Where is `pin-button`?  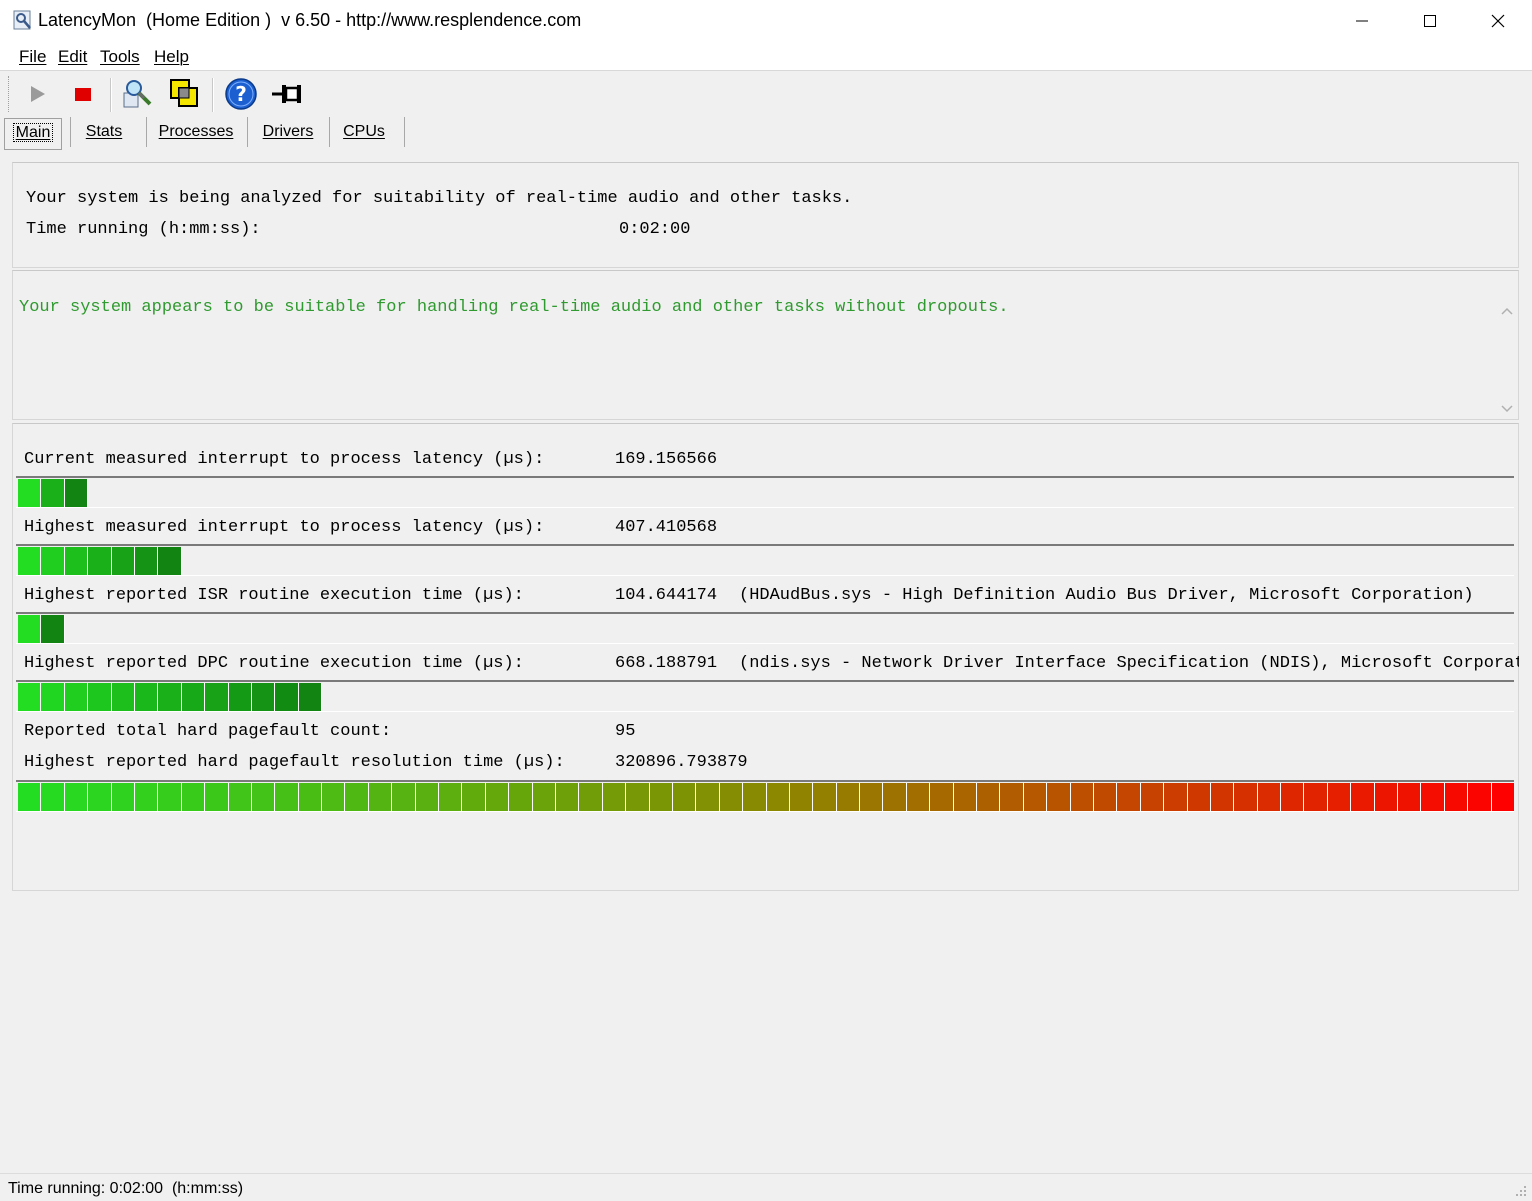
pin-button is located at coordinates (287, 94).